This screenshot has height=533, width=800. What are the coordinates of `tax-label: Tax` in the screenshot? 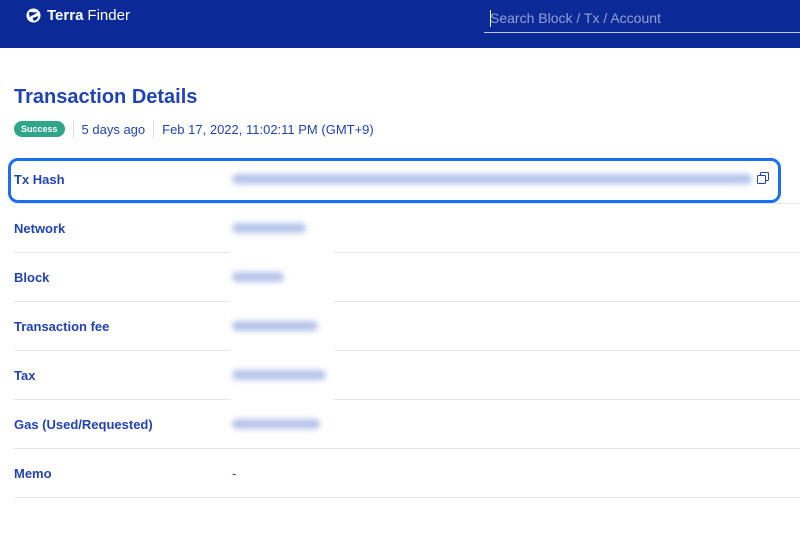 It's located at (25, 375).